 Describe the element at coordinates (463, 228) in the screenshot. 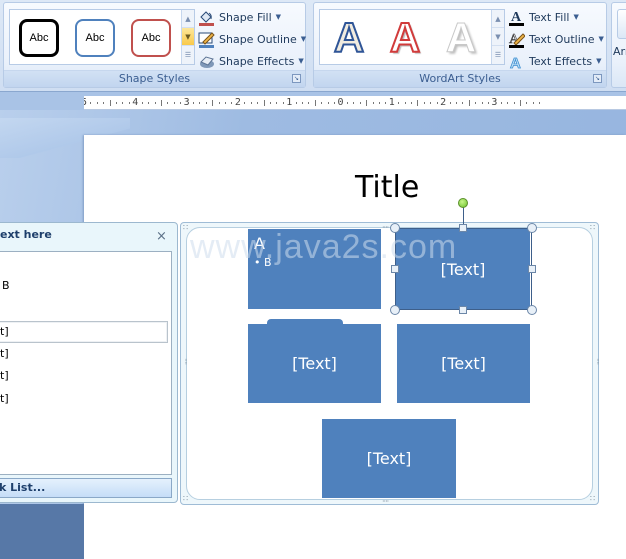

I see `resize-handle-n` at that location.